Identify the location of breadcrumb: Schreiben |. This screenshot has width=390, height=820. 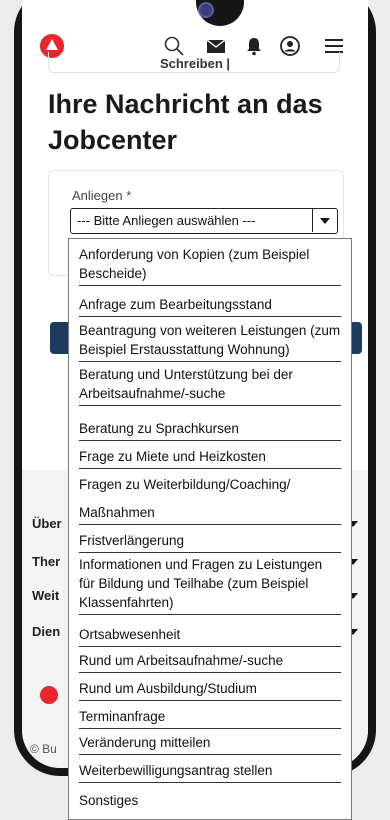
(195, 63).